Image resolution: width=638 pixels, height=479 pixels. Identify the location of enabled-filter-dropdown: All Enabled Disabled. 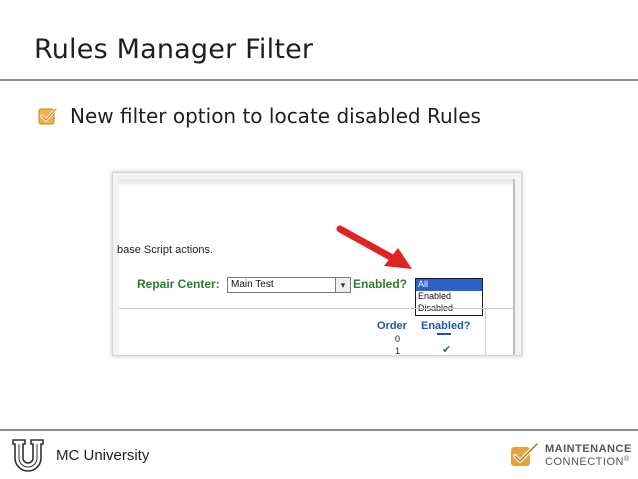
(449, 297).